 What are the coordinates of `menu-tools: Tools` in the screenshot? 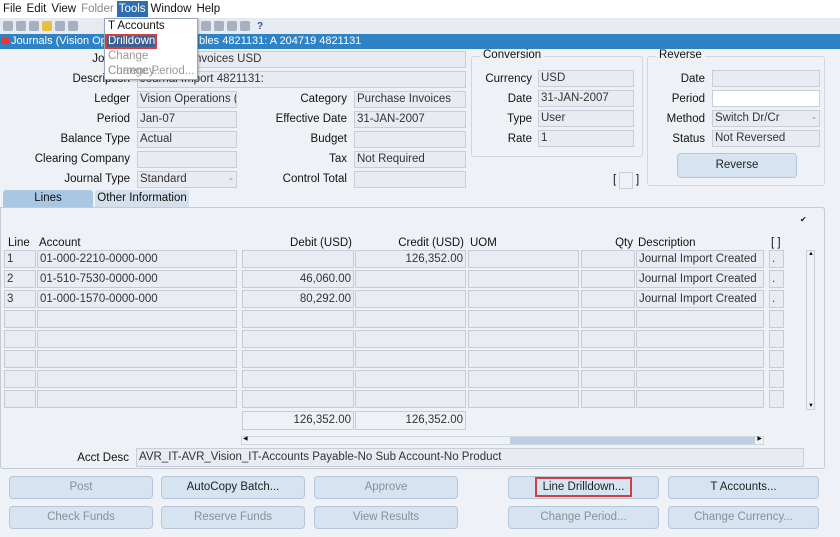 It's located at (132, 9).